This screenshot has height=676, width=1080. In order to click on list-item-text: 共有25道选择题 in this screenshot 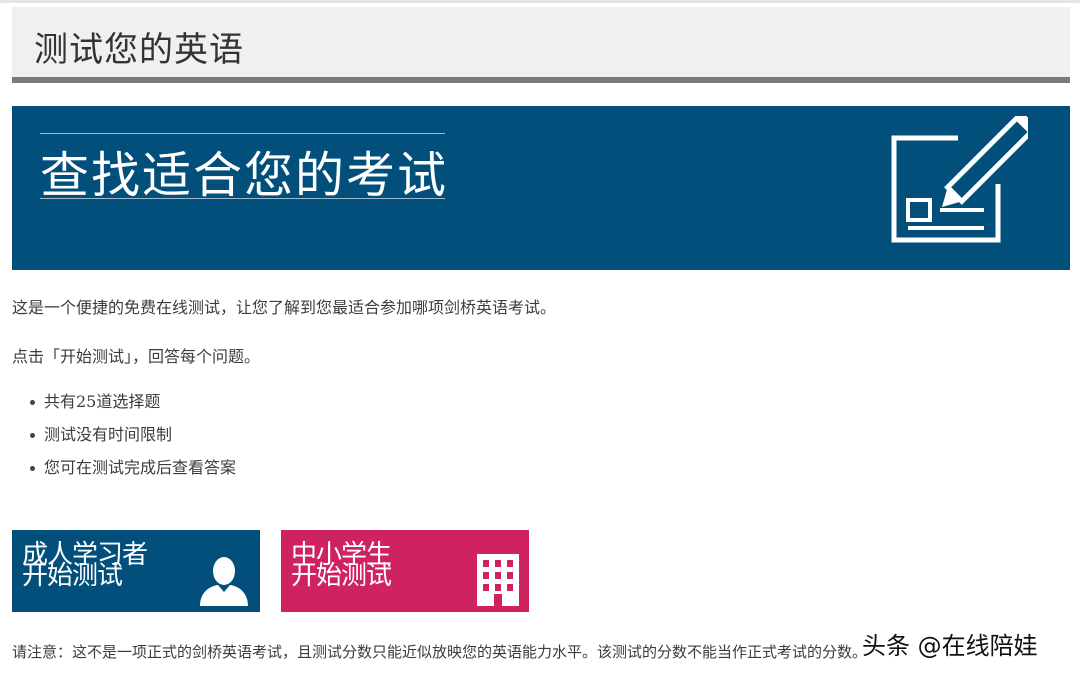, I will do `click(102, 401)`.